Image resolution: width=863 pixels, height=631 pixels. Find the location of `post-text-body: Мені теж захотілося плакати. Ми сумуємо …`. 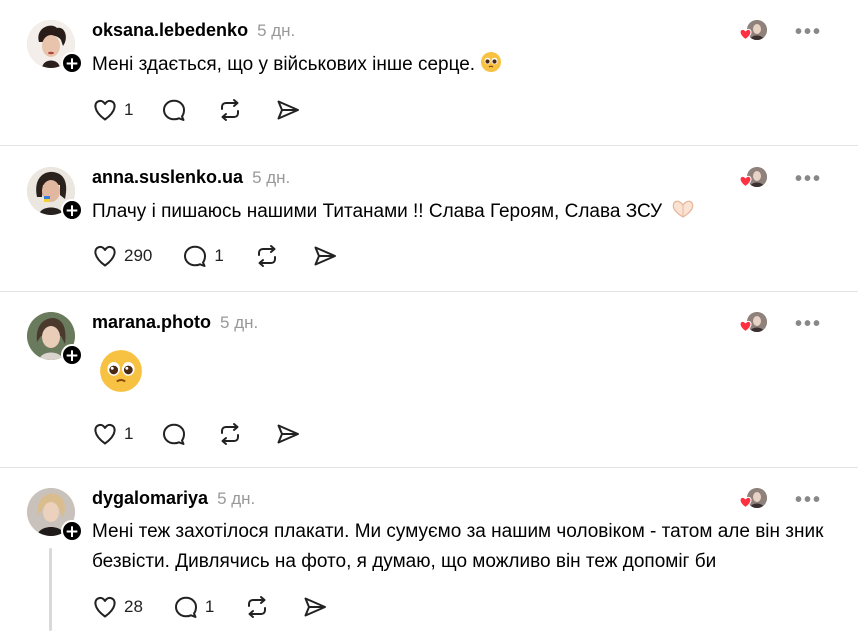

post-text-body: Мені теж захотілося плакати. Ми сумуємо … is located at coordinates (458, 546).